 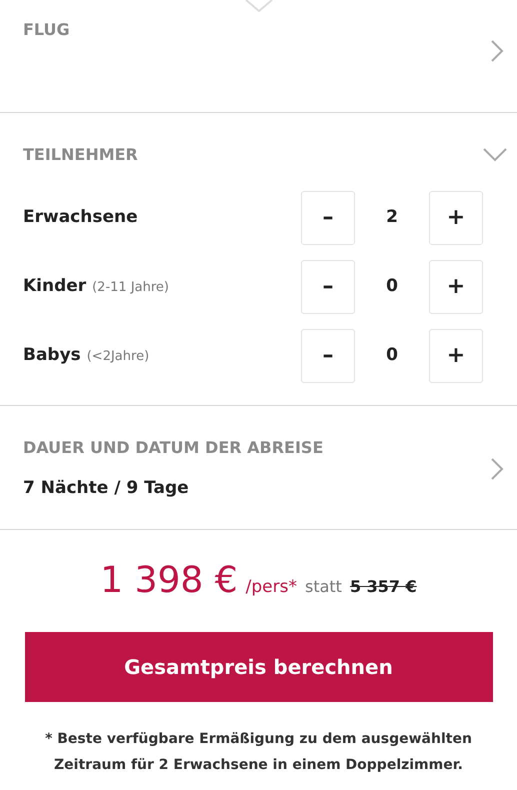 What do you see at coordinates (106, 488) in the screenshot?
I see `duration-value: 7 Nächte / 9 Tage` at bounding box center [106, 488].